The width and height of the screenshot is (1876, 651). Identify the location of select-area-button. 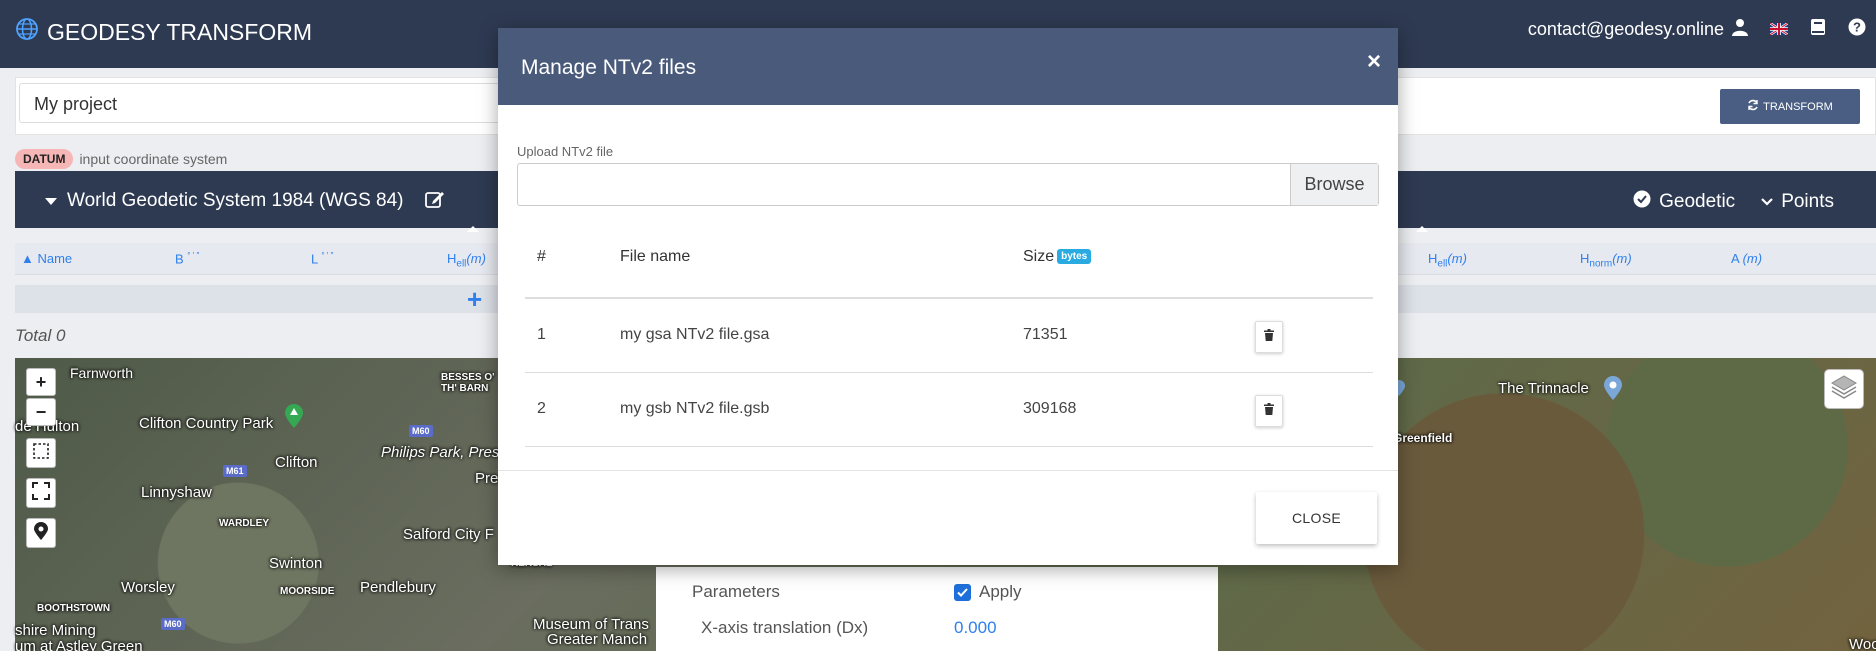
(41, 453).